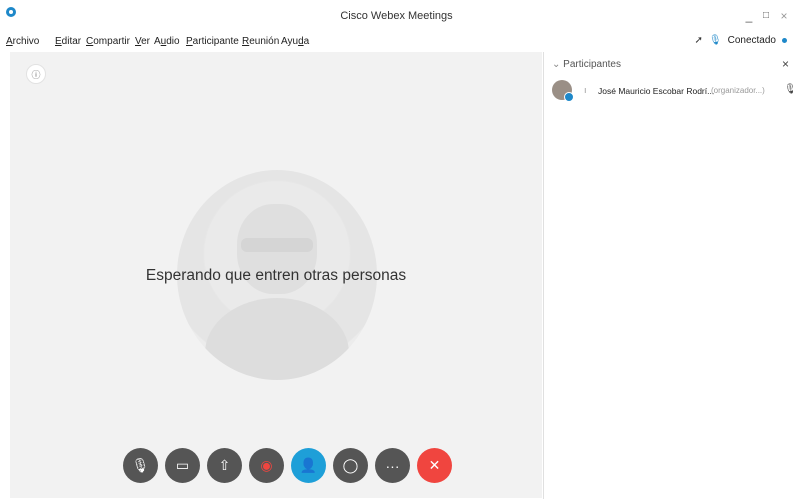  Describe the element at coordinates (142, 41) in the screenshot. I see `menu-ver: Ver` at that location.